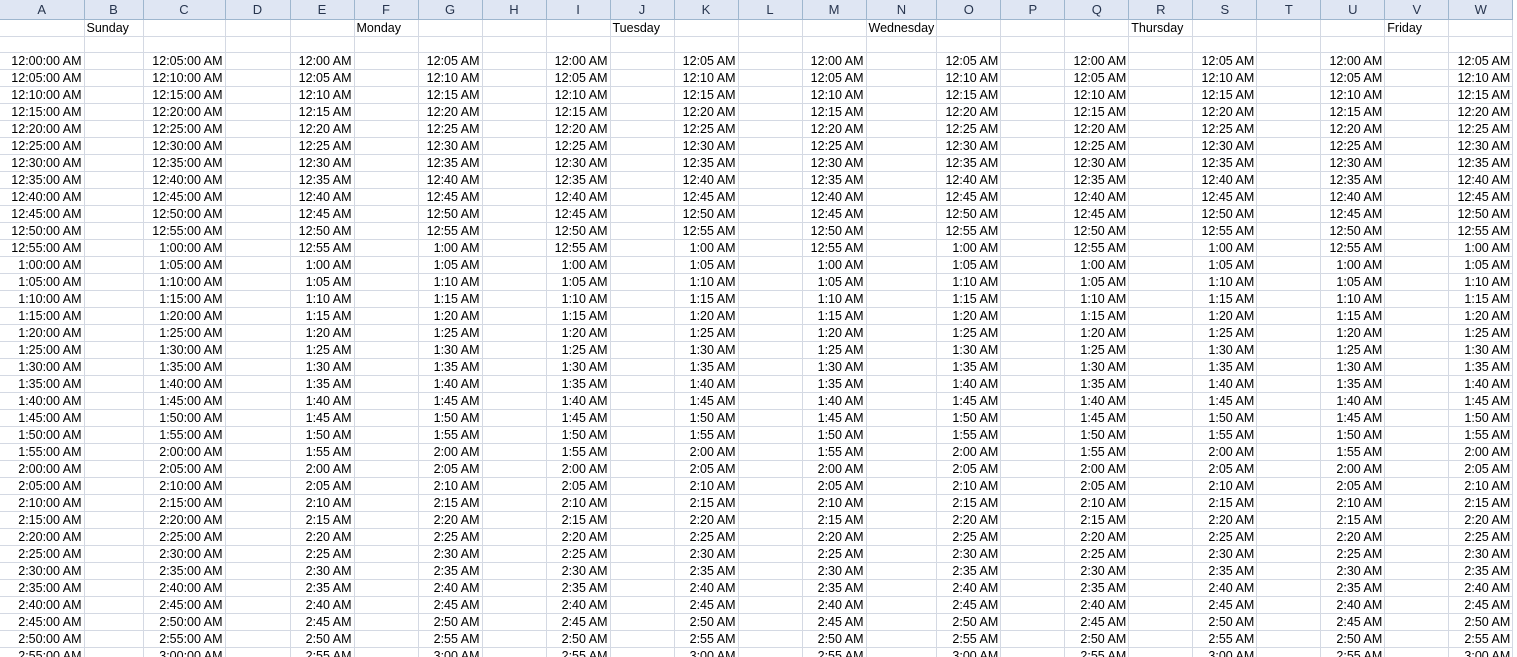 This screenshot has height=657, width=1517. Describe the element at coordinates (578, 605) in the screenshot. I see `cell: 2:40 AM` at that location.